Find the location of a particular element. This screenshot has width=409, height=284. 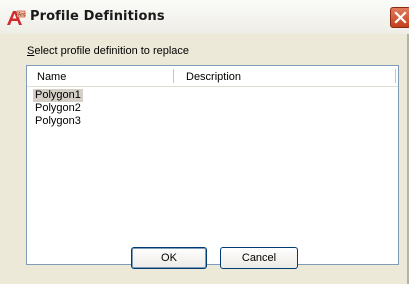

prompt-text: elect profile definition to replace is located at coordinates (112, 51).